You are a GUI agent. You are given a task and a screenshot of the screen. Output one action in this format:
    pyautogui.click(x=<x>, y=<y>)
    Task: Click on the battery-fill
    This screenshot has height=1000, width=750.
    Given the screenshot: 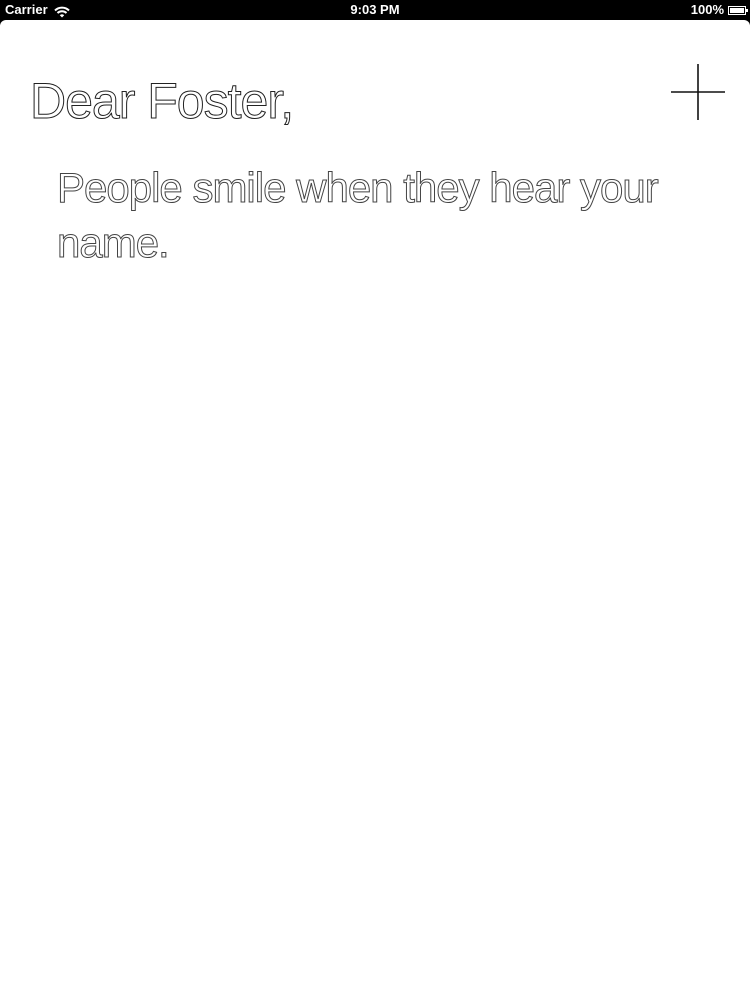 What is the action you would take?
    pyautogui.click(x=737, y=10)
    